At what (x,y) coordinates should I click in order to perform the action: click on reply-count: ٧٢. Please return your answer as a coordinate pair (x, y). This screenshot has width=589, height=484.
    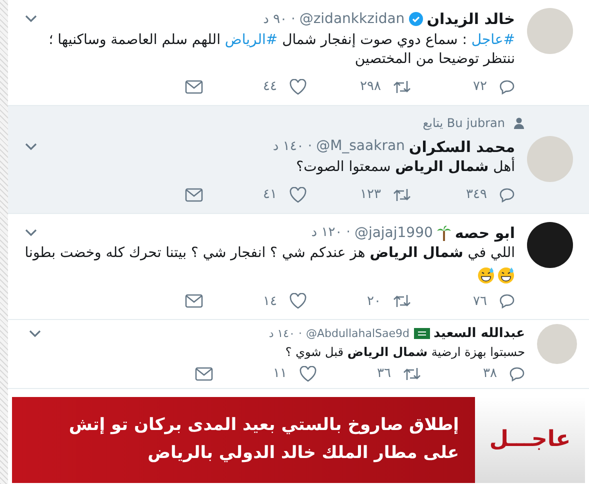
    Looking at the image, I should click on (480, 87).